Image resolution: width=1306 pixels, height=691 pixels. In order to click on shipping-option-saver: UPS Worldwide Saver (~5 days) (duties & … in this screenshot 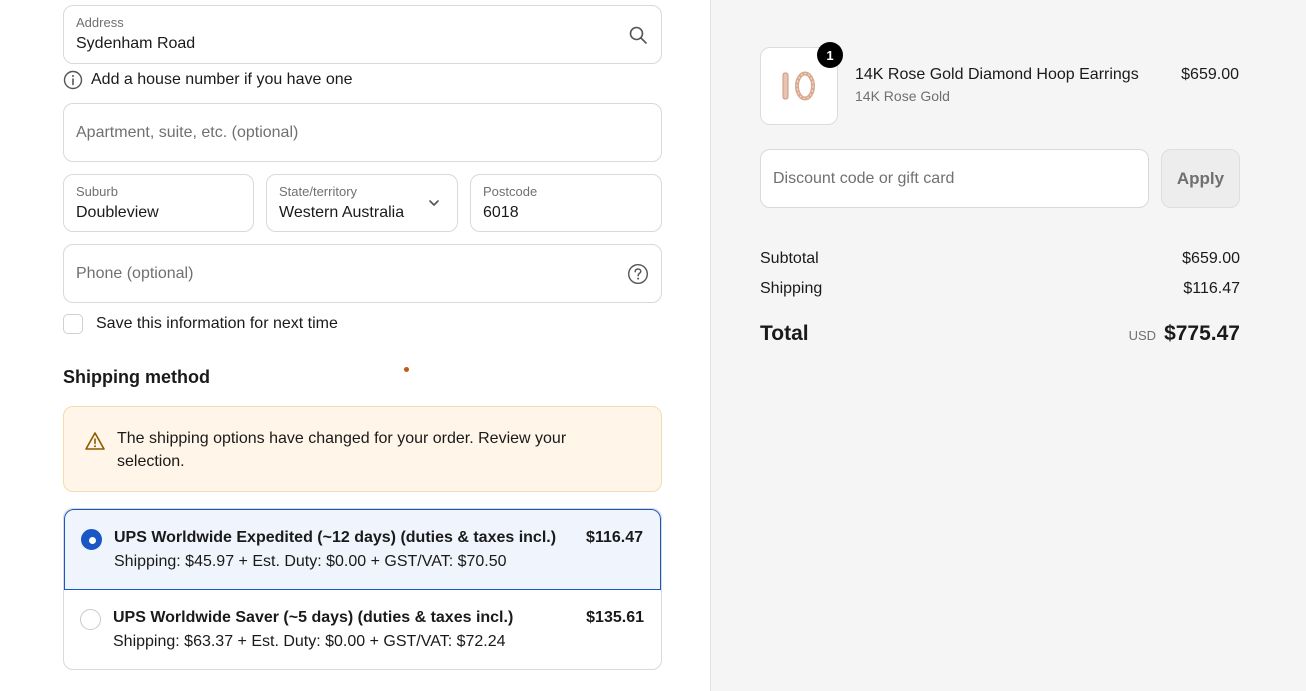, I will do `click(362, 629)`.